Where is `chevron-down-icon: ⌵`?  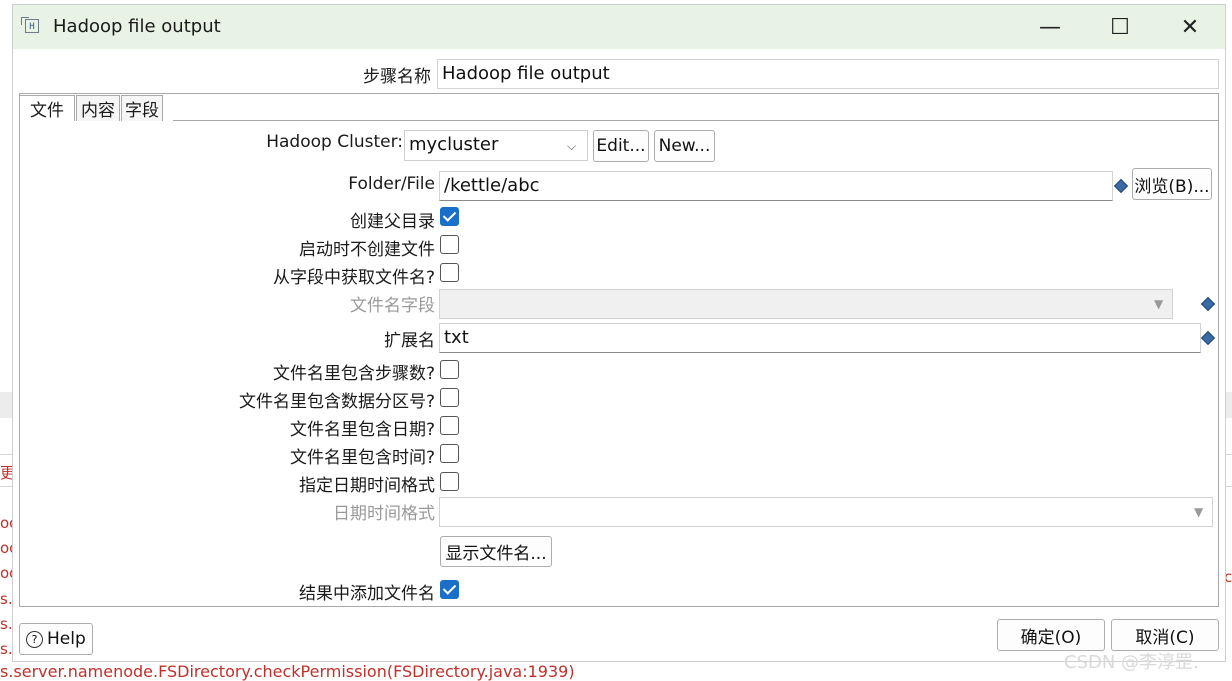 chevron-down-icon: ⌵ is located at coordinates (572, 146).